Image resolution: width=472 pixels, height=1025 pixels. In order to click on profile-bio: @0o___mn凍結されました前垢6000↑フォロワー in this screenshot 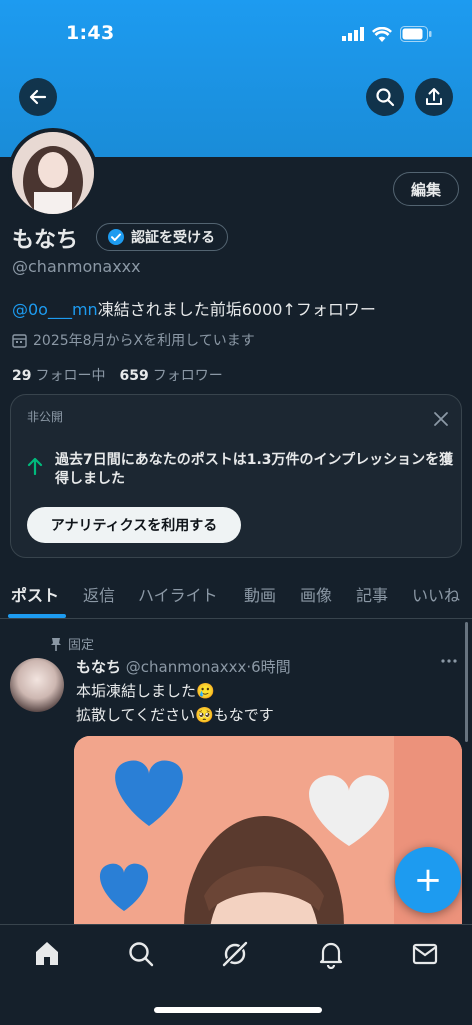, I will do `click(194, 308)`.